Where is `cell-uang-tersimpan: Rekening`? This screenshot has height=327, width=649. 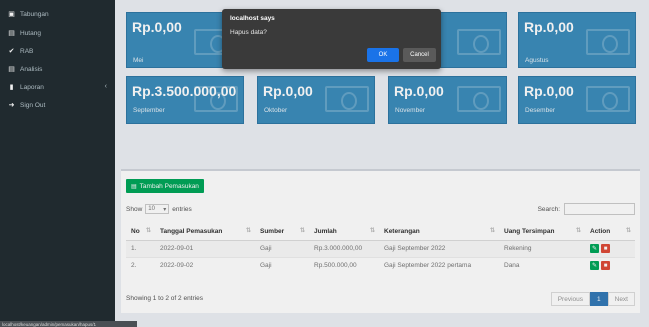
cell-uang-tersimpan: Rekening is located at coordinates (542, 248).